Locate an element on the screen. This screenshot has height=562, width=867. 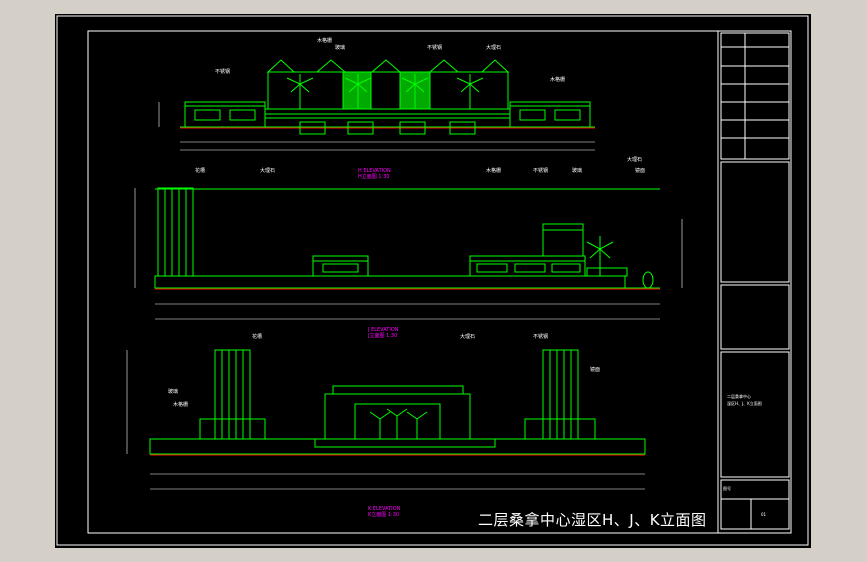
title-block-sheet-no: 01 is located at coordinates (764, 514).